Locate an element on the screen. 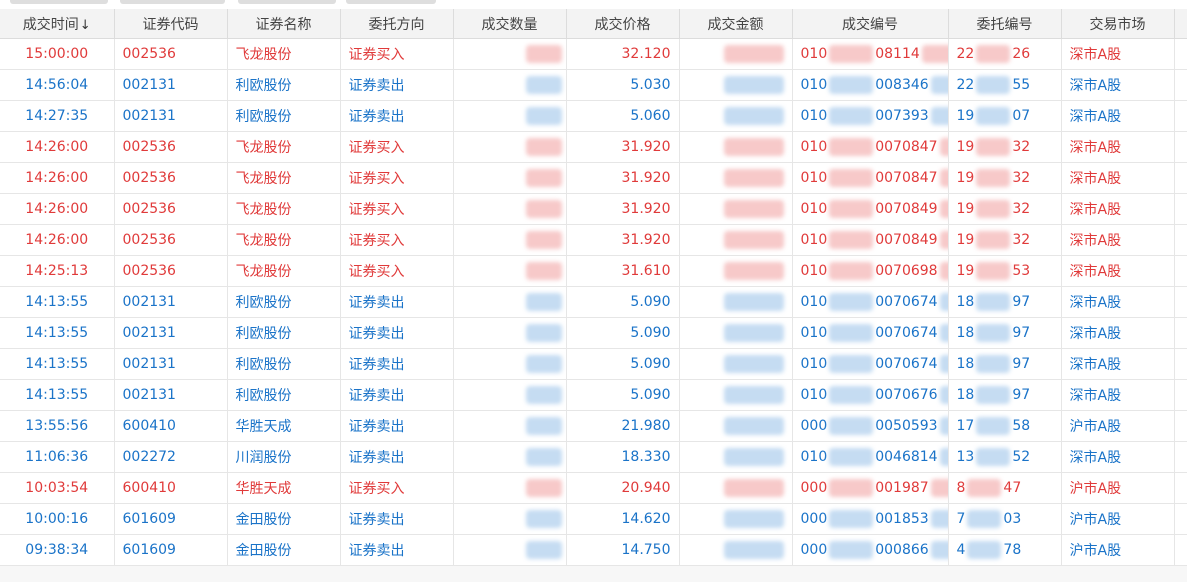 Image resolution: width=1187 pixels, height=582 pixels. cell-trade-price: 5.030 is located at coordinates (623, 85).